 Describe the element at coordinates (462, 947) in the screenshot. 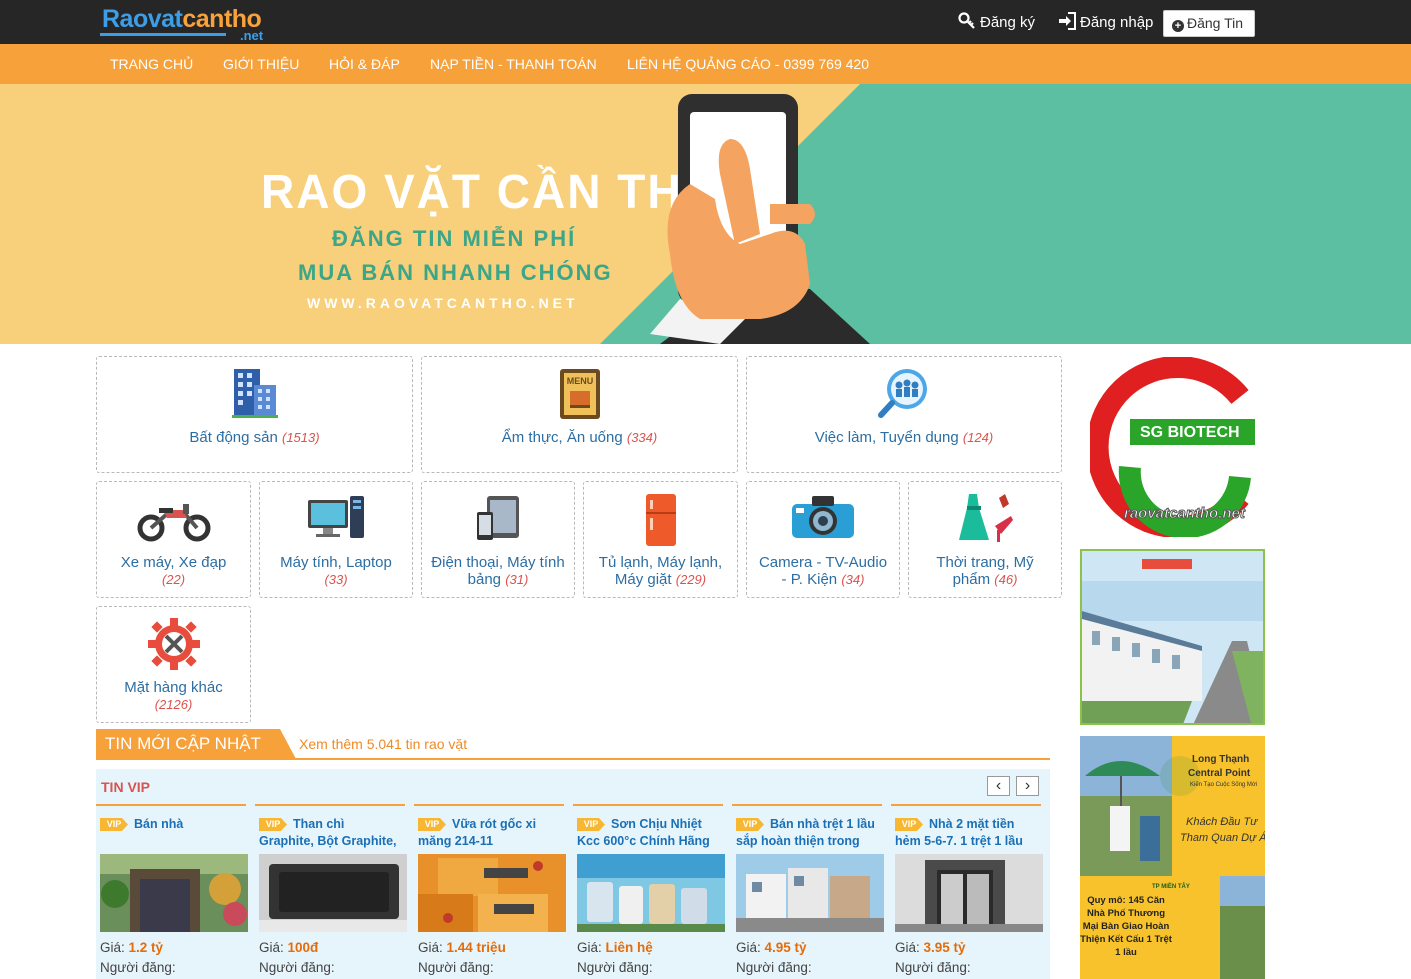

I see `vip-card-price-row: Giá: 1.44 triệu` at that location.